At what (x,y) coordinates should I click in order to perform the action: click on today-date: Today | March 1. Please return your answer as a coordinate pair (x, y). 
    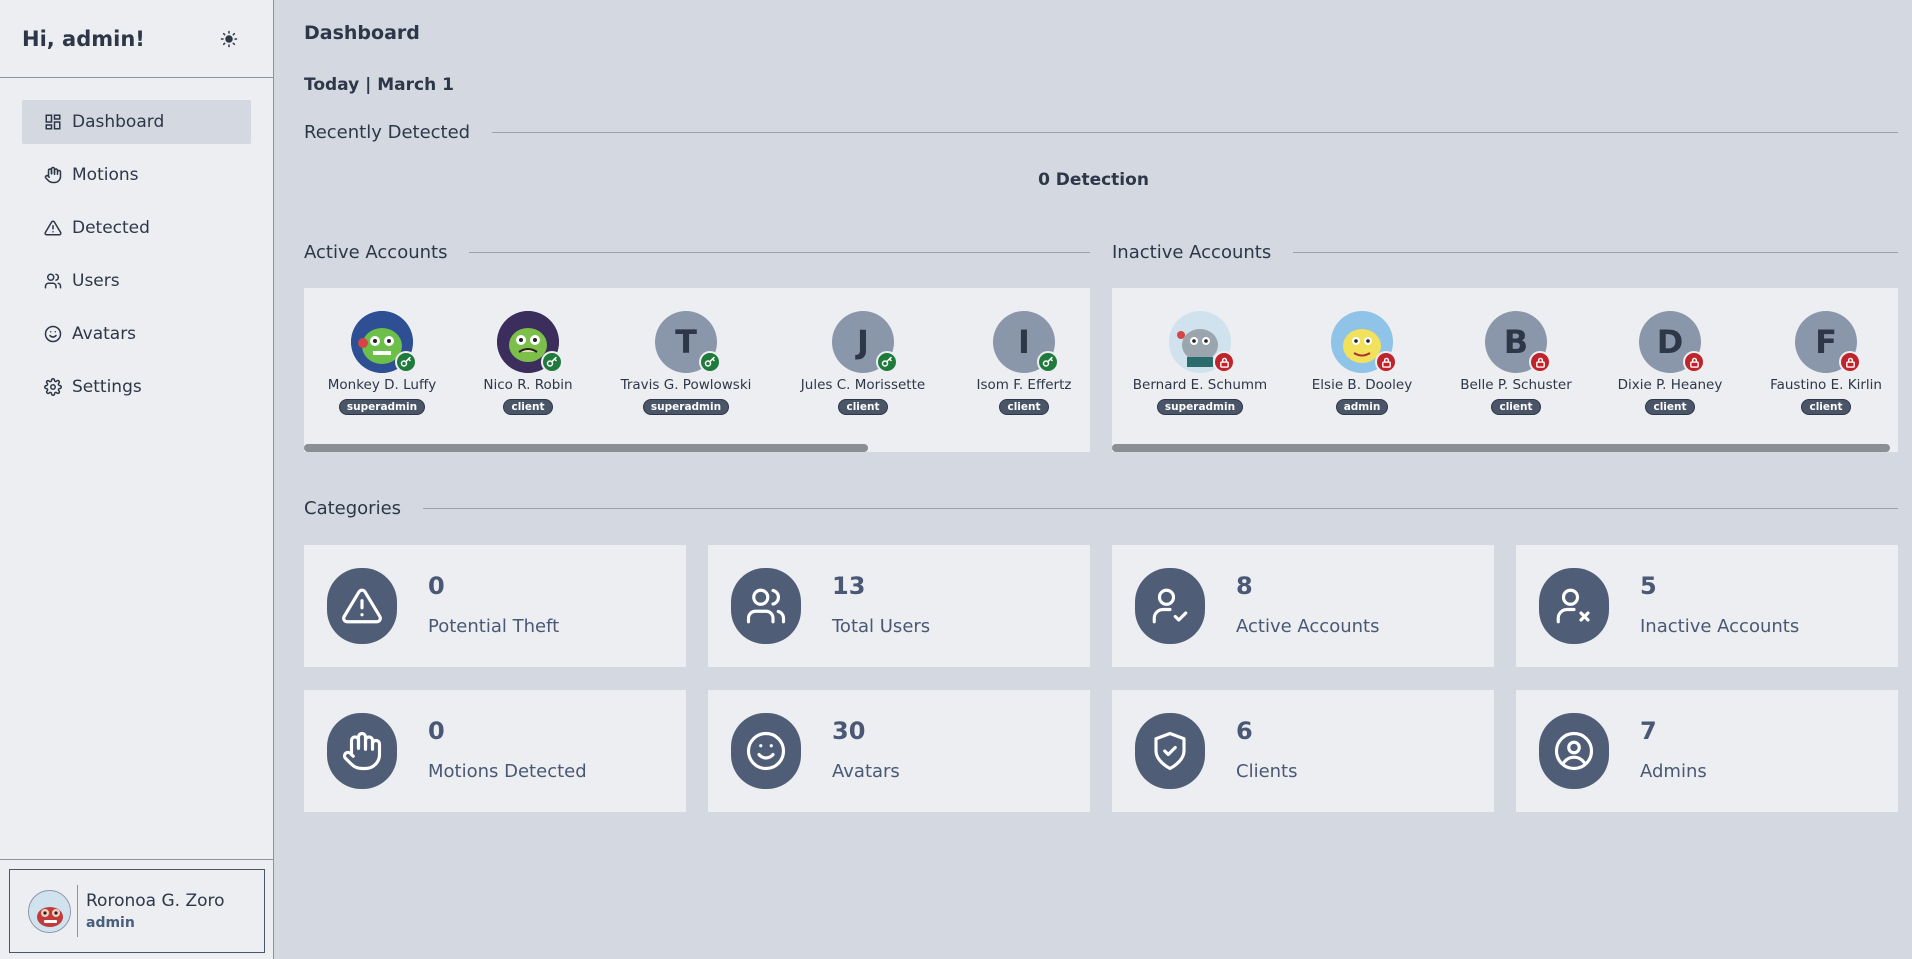
    Looking at the image, I should click on (379, 85).